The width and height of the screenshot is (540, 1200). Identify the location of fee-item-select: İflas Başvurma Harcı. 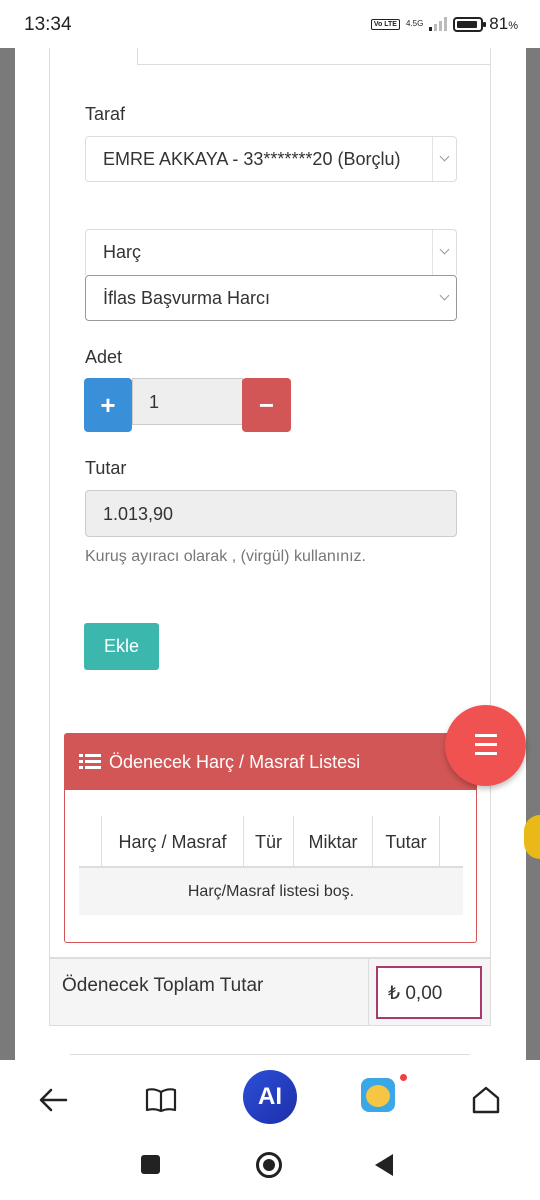
(271, 298).